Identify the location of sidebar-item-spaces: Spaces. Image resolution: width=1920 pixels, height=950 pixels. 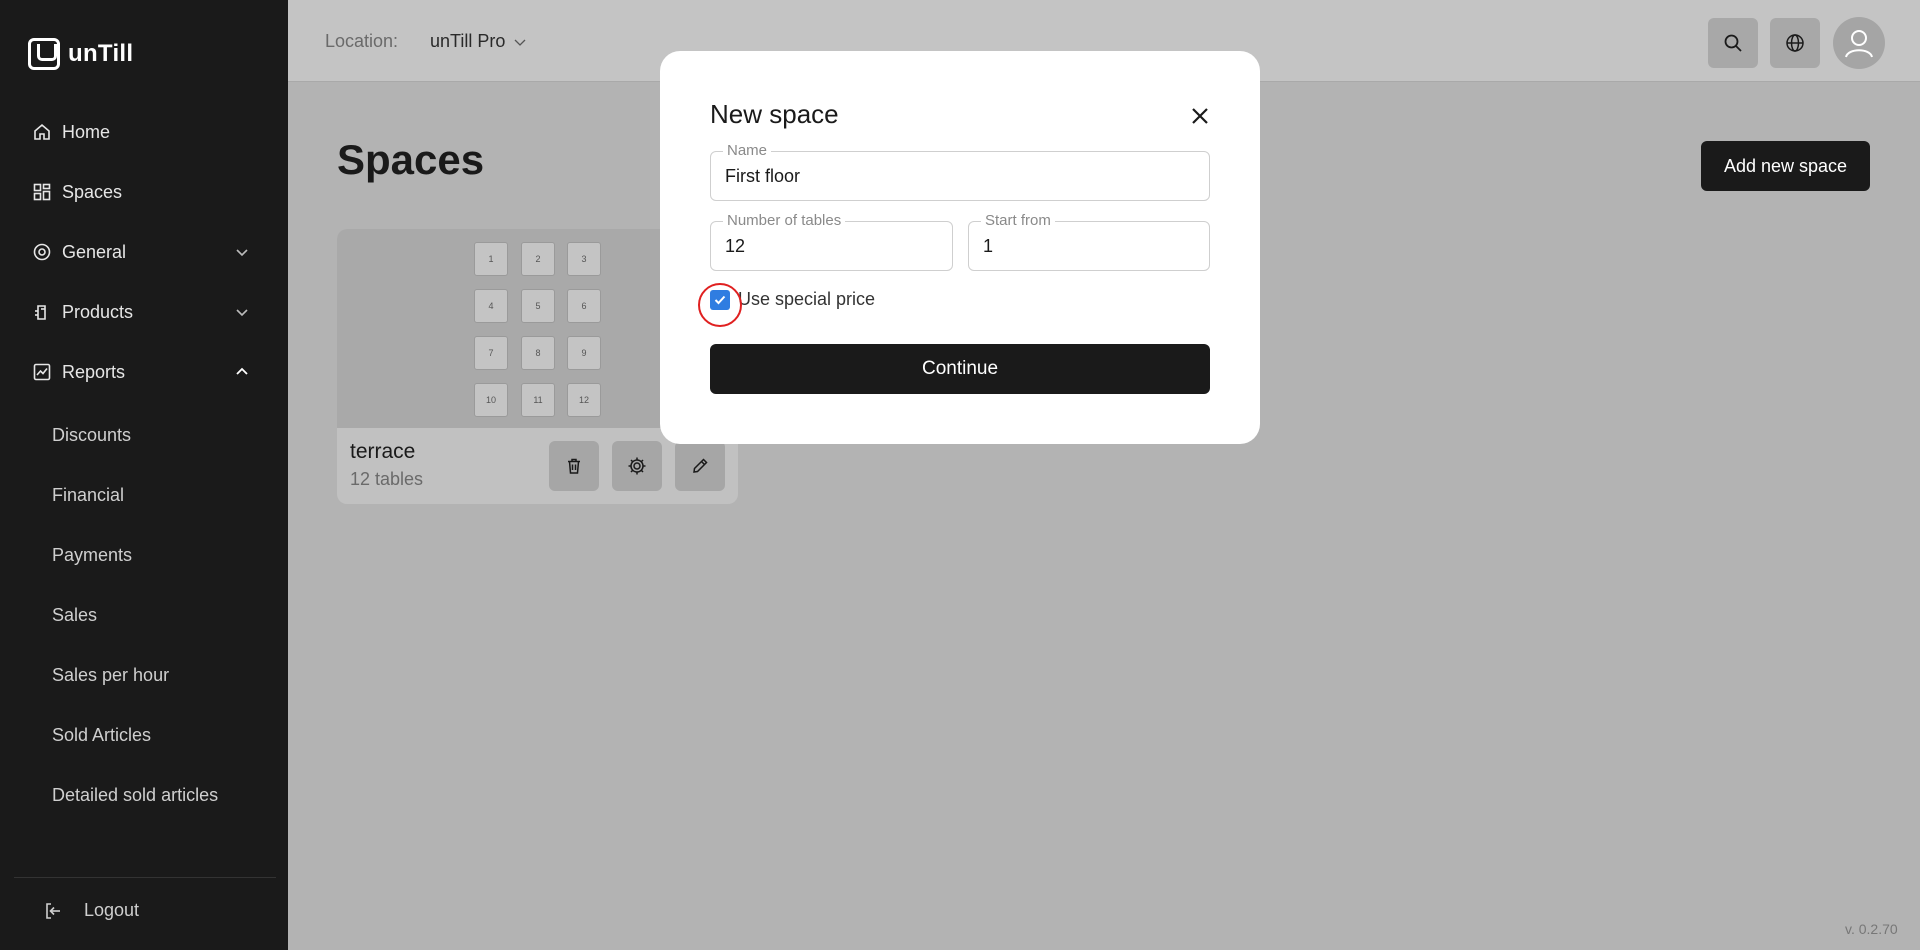
(144, 192).